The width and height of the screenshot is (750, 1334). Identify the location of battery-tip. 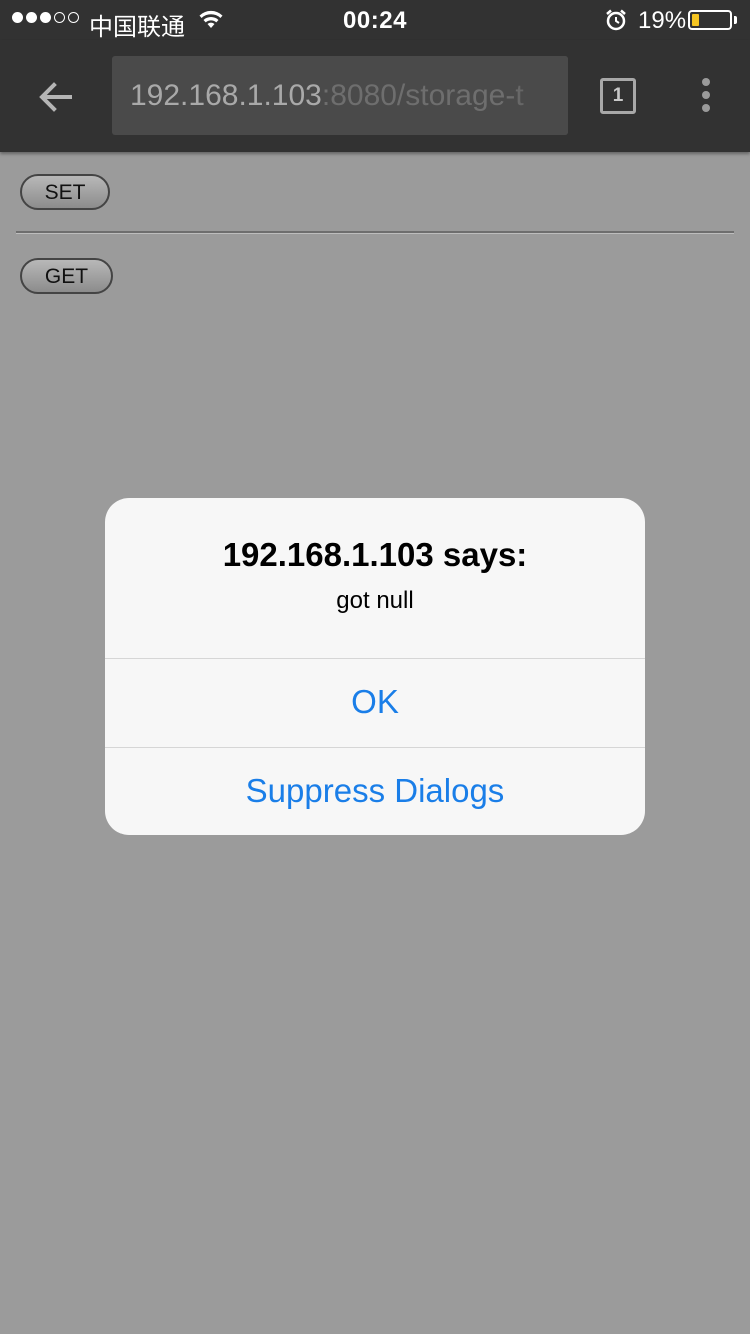
(735, 20).